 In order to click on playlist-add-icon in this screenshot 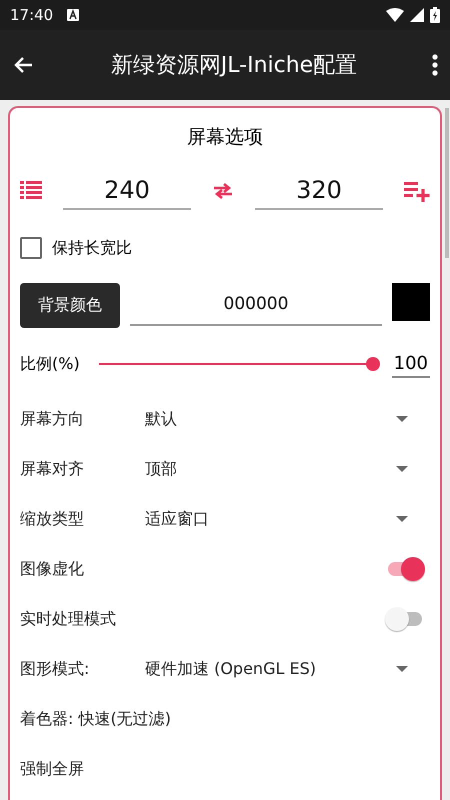, I will do `click(417, 191)`.